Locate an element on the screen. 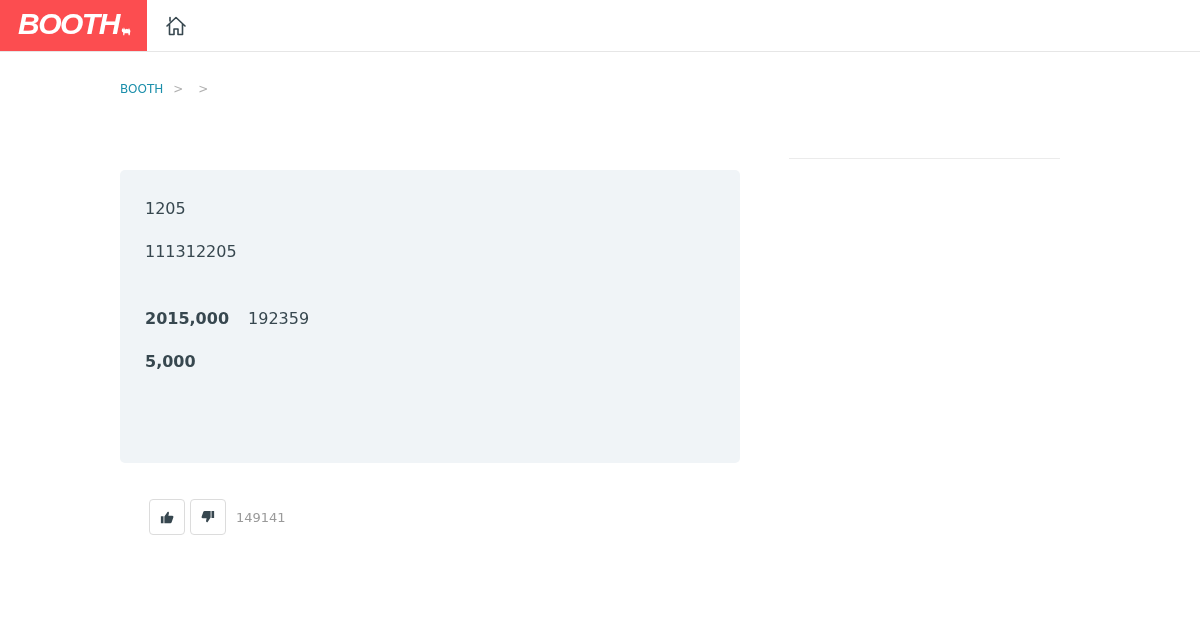 The image size is (1200, 630). dislike-button is located at coordinates (208, 517).